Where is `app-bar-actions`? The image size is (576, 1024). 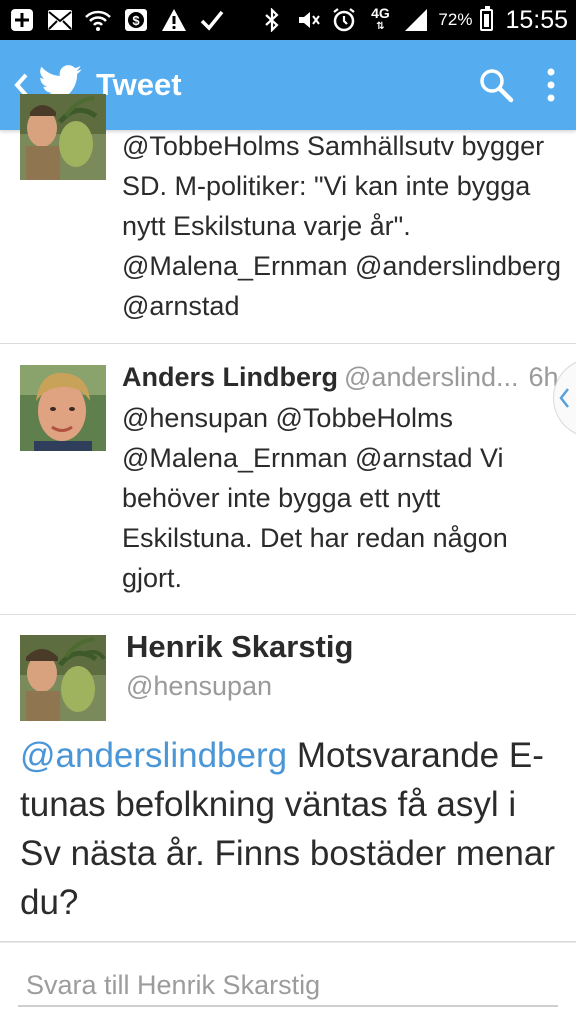
app-bar-actions is located at coordinates (521, 85).